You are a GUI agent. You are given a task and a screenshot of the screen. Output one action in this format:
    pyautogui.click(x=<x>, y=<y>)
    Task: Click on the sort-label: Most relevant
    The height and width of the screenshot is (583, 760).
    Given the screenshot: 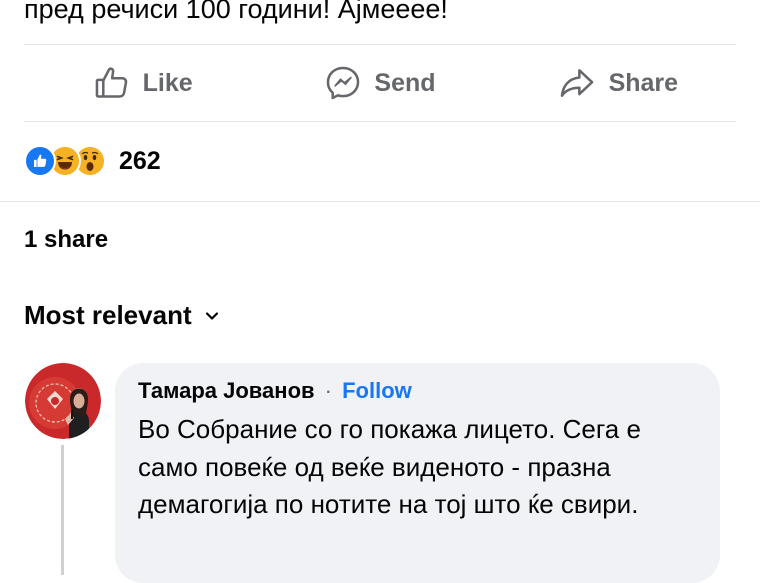 What is the action you would take?
    pyautogui.click(x=108, y=315)
    